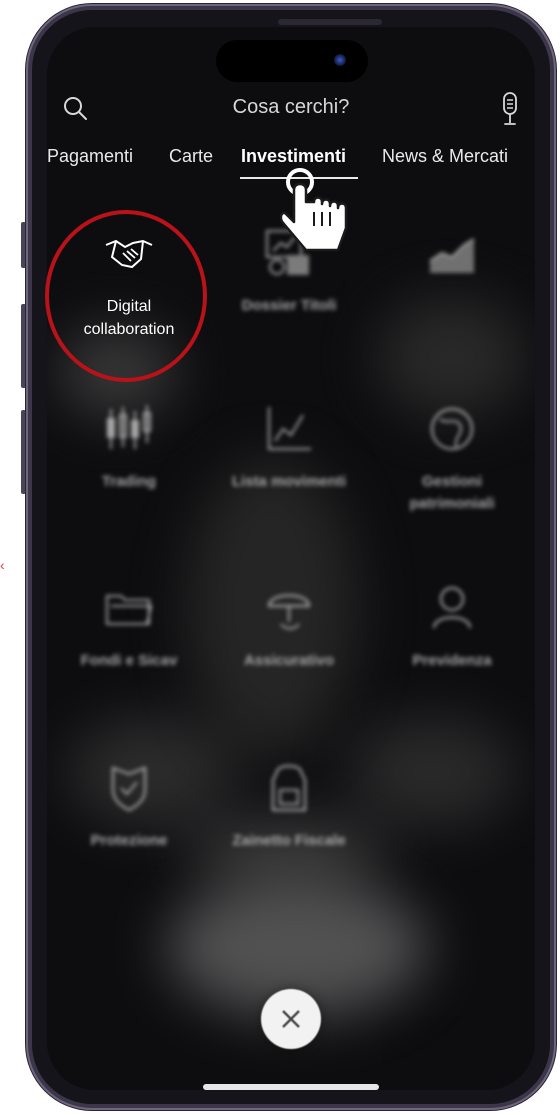 The width and height of the screenshot is (560, 1115). What do you see at coordinates (289, 428) in the screenshot?
I see `line-chart-icon` at bounding box center [289, 428].